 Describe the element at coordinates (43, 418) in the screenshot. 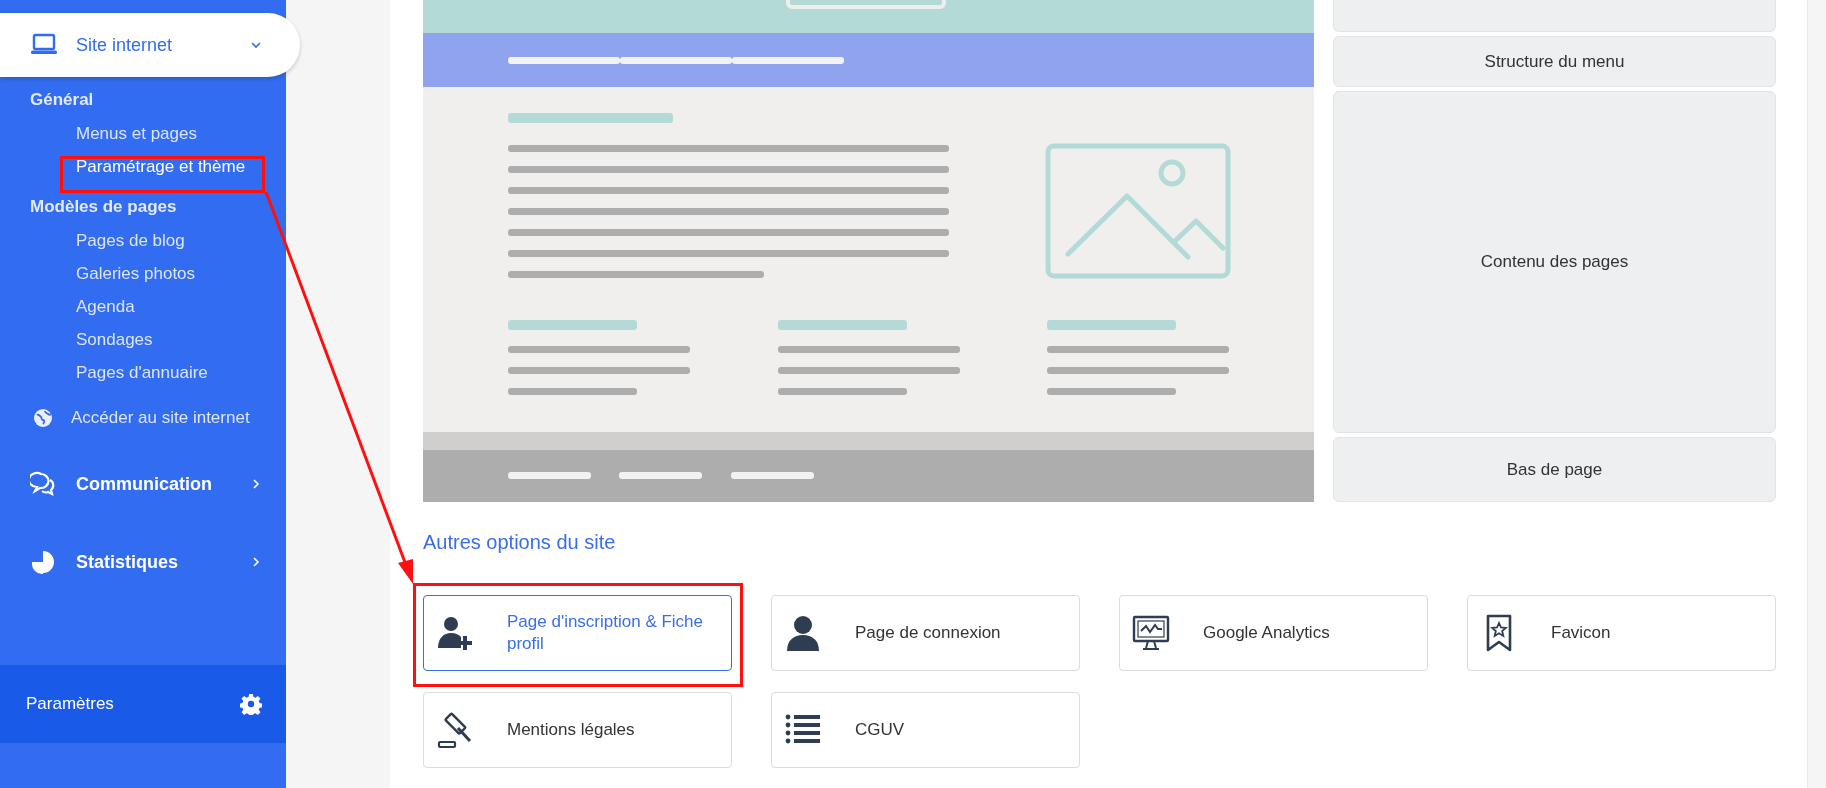

I see `globe-icon` at that location.